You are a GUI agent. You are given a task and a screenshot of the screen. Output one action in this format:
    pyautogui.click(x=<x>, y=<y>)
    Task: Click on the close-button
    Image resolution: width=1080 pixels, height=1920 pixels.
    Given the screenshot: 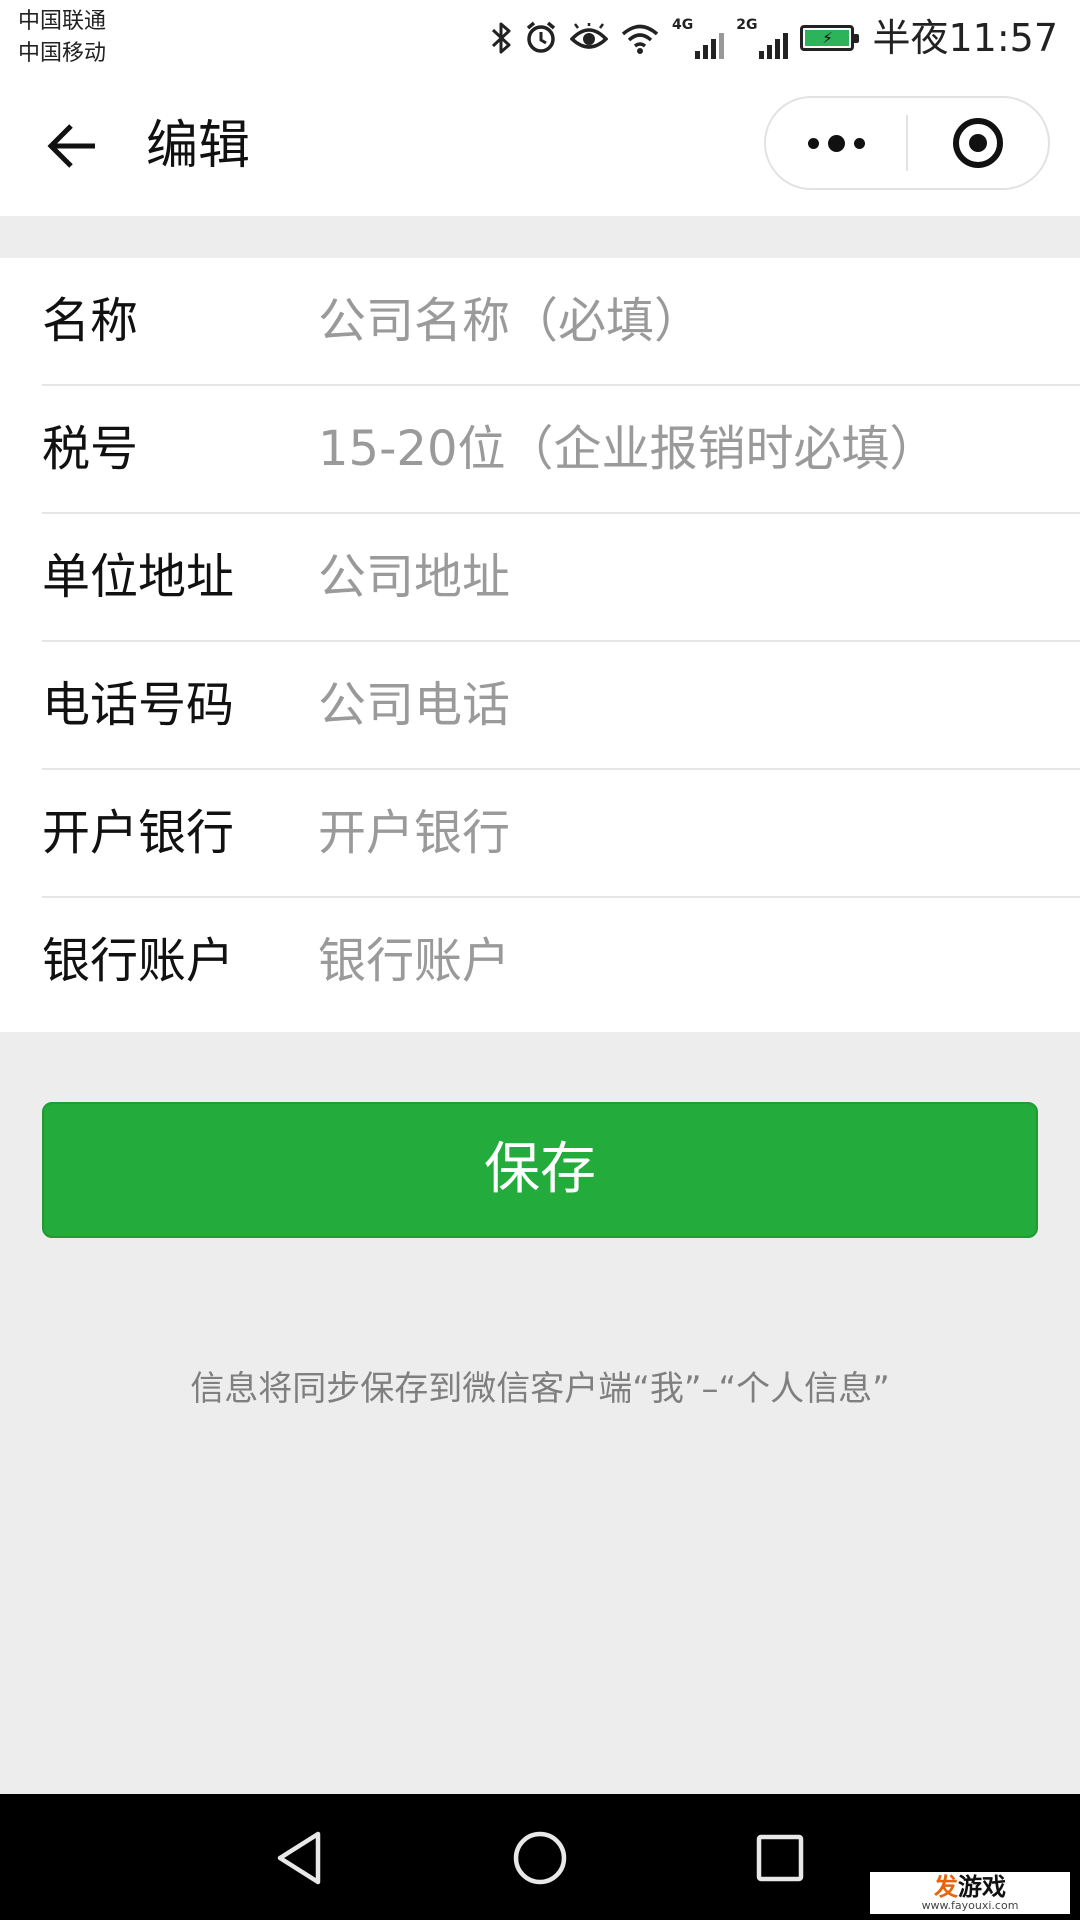 What is the action you would take?
    pyautogui.click(x=978, y=143)
    